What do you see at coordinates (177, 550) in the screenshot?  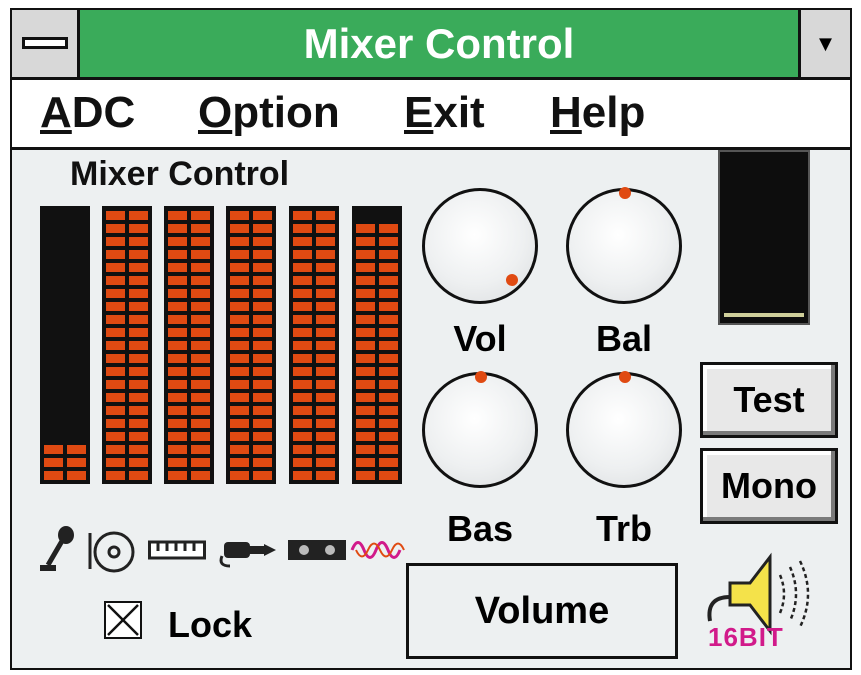 I see `keyboard-icon` at bounding box center [177, 550].